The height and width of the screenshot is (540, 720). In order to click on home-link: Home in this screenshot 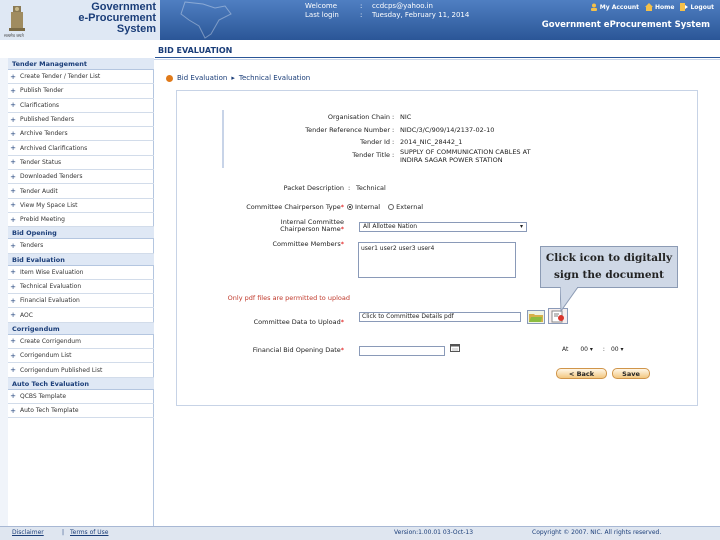, I will do `click(659, 7)`.